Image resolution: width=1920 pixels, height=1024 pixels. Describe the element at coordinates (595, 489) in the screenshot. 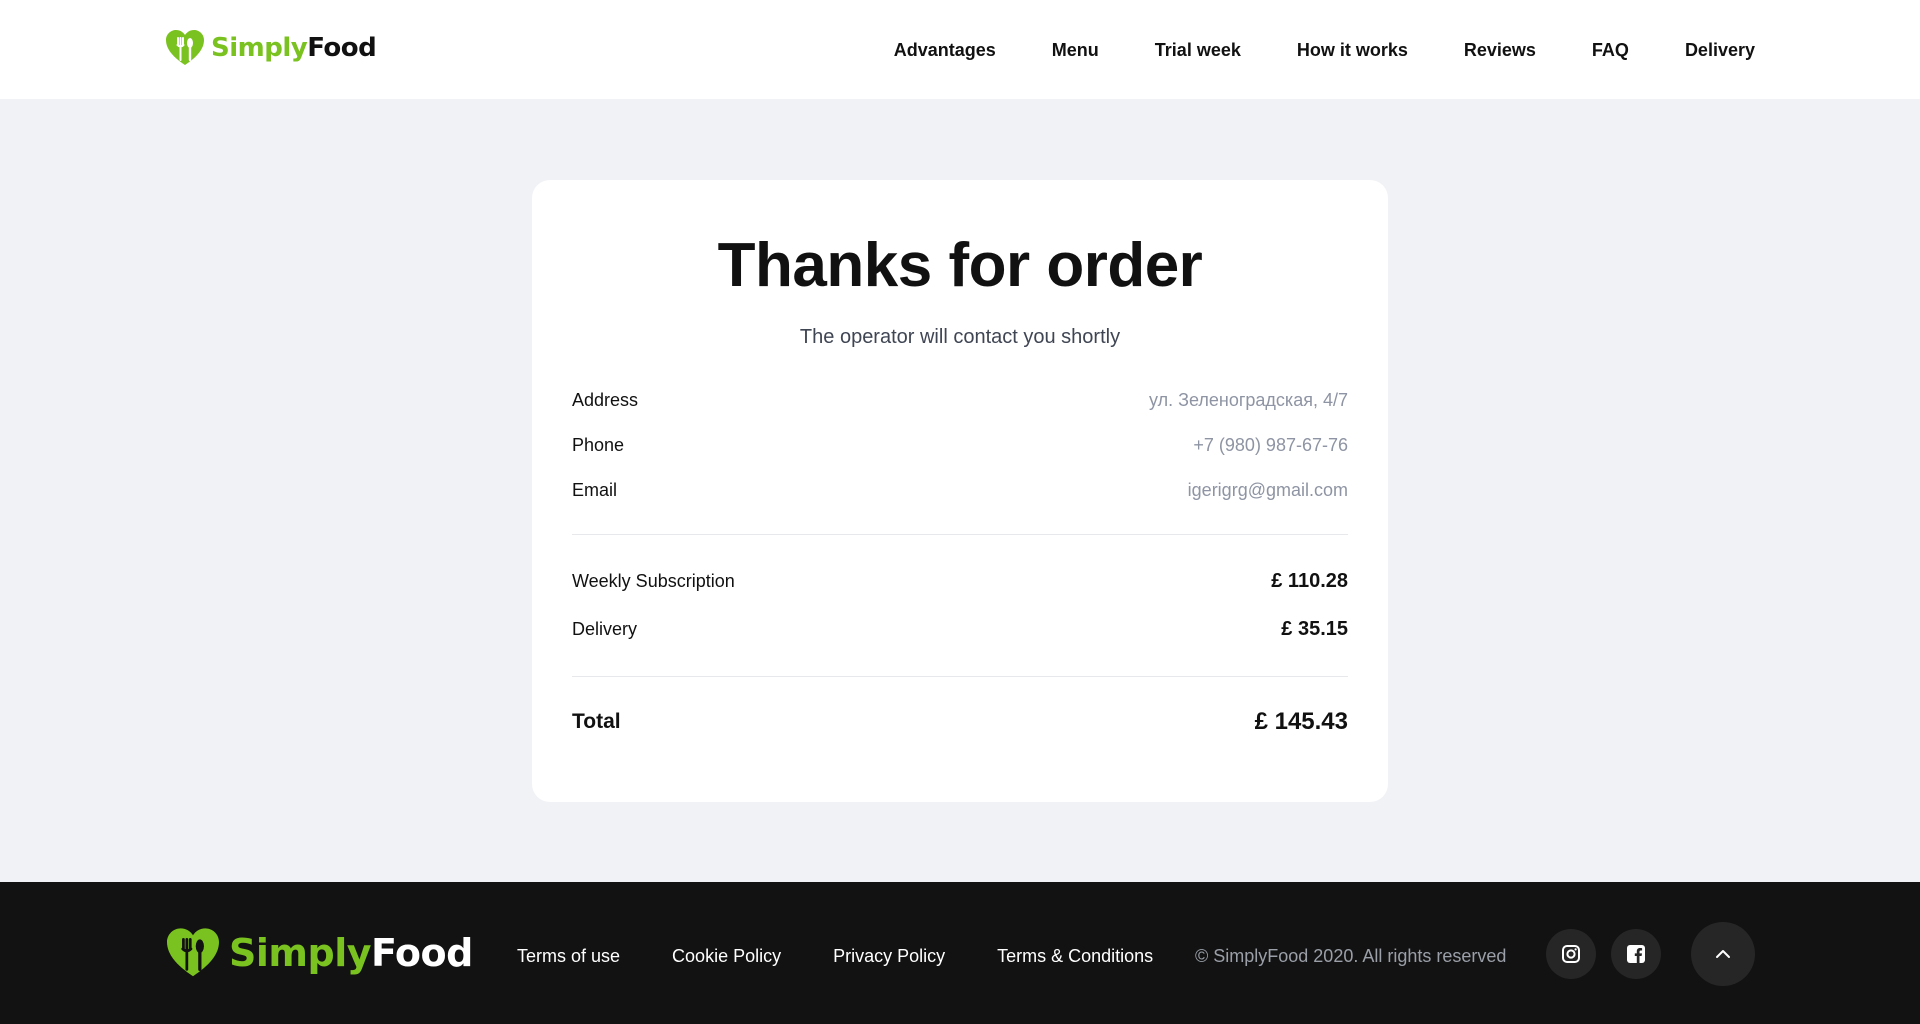

I see `email-label: Email` at that location.